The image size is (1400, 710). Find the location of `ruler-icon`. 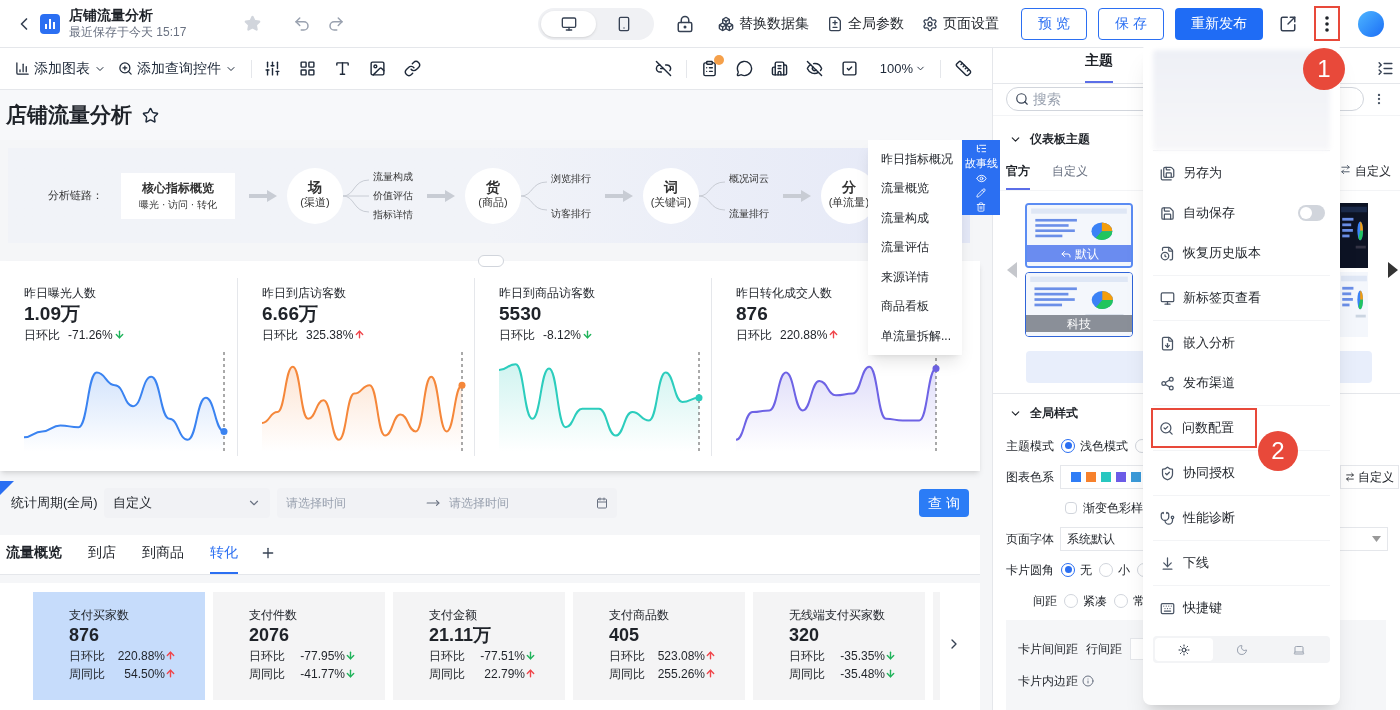

ruler-icon is located at coordinates (963, 68).